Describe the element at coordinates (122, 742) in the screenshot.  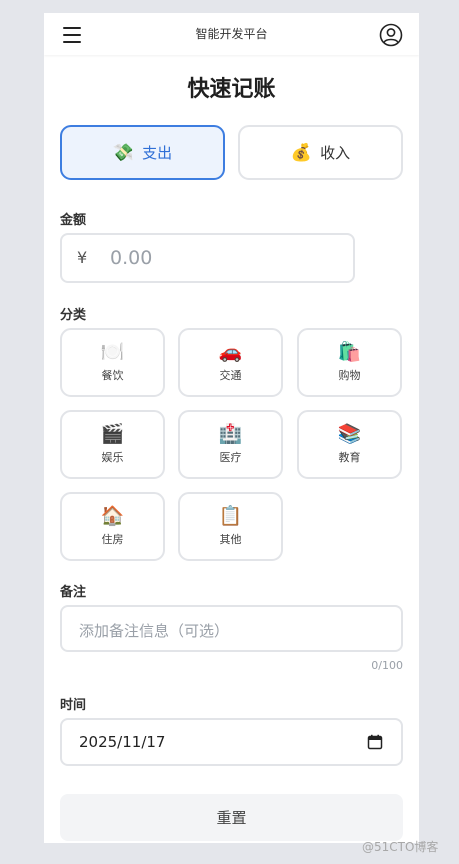
I see `date-value: 2025/11/17` at that location.